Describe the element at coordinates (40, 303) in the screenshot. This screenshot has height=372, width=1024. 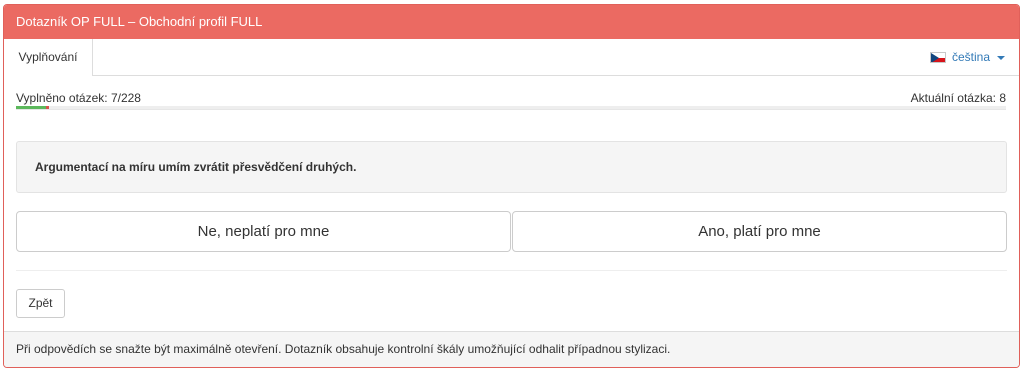
I see `back-button: Zpět` at that location.